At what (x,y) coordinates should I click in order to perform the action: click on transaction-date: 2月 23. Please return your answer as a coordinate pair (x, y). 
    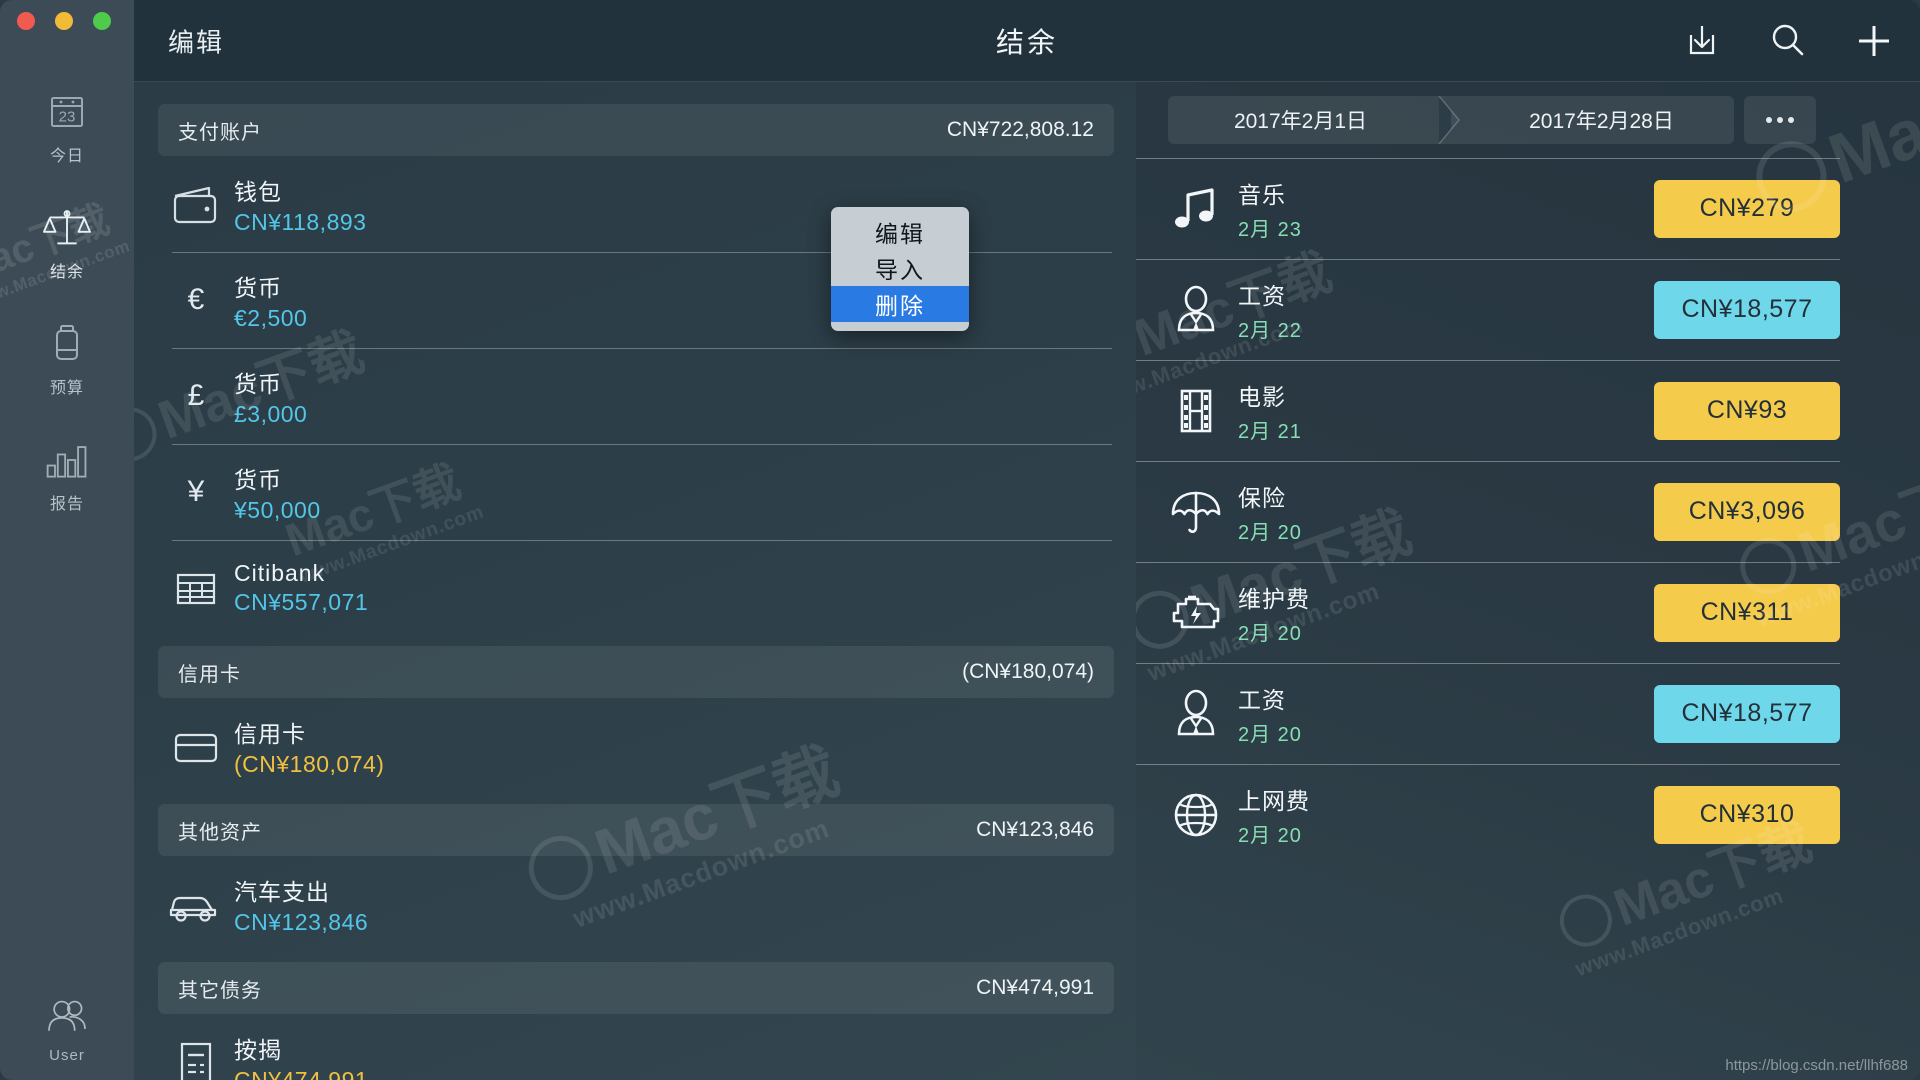
    Looking at the image, I should click on (1270, 229).